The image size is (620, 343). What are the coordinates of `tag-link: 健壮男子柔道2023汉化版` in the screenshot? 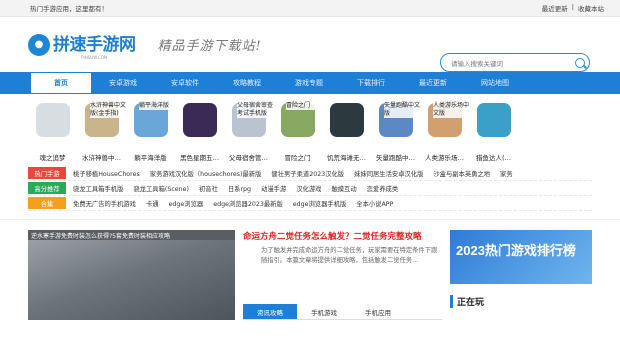 It's located at (307, 173).